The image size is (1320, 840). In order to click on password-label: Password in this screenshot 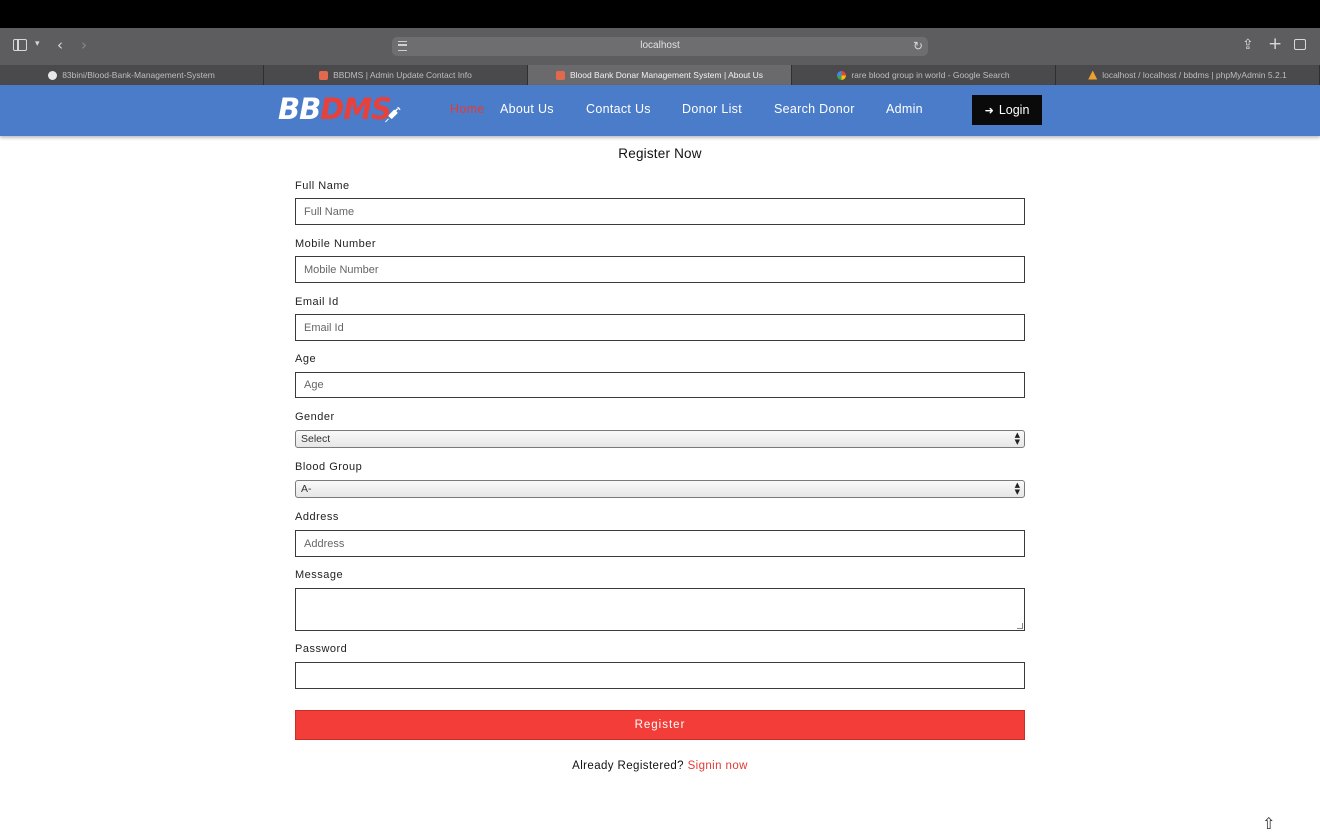, I will do `click(321, 649)`.